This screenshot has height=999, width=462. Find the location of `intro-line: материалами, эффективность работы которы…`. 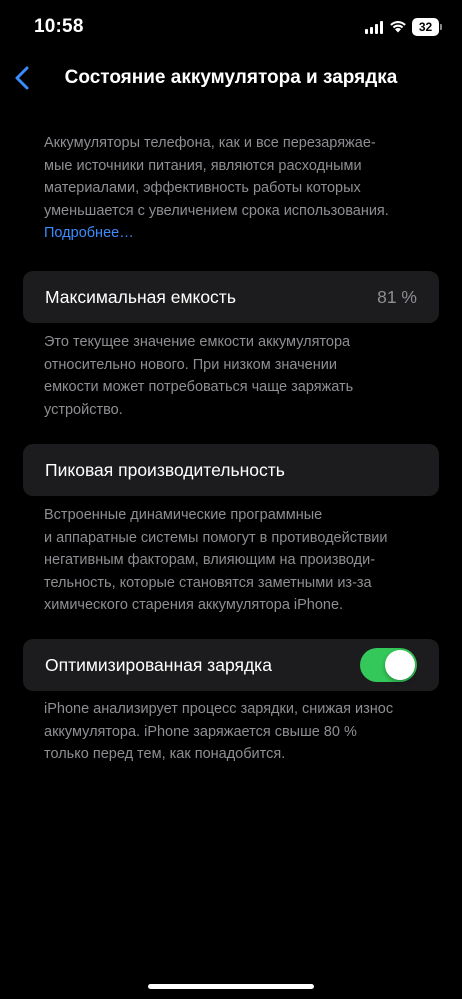

intro-line: материалами, эффективность работы которы… is located at coordinates (202, 188).